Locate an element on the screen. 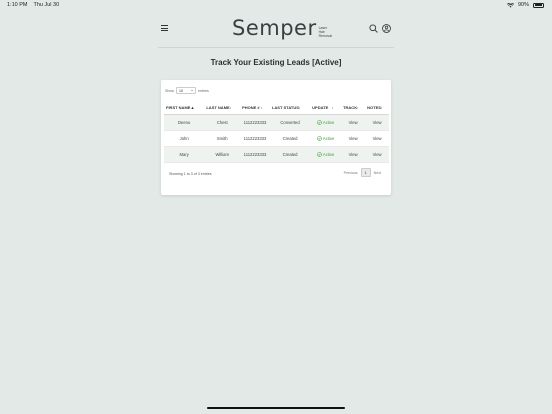 The height and width of the screenshot is (414, 552). col-notes: NOTES: is located at coordinates (377, 108).